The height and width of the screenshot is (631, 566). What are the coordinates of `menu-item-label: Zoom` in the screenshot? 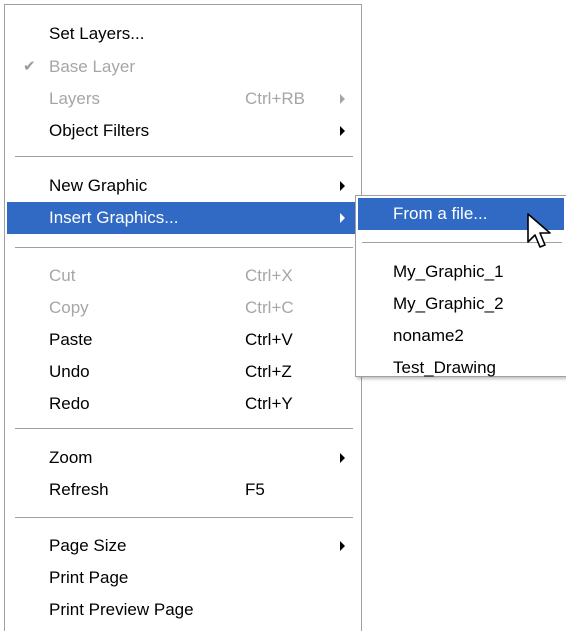 It's located at (71, 457).